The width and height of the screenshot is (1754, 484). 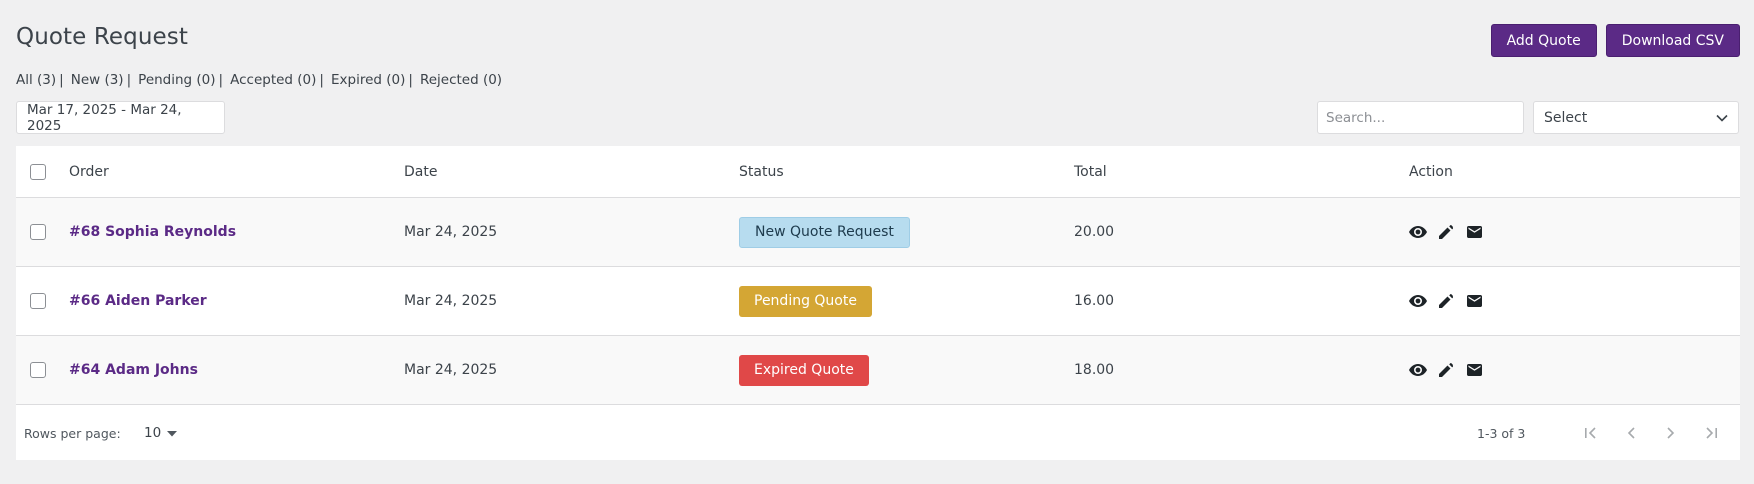 I want to click on rows-per-page-label: Rows per page:, so click(x=72, y=433).